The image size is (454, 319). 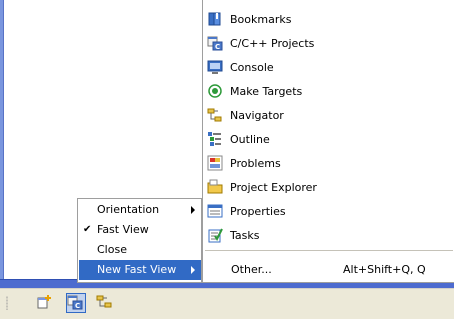 I want to click on menu-item-properties: Properties, so click(x=328, y=211).